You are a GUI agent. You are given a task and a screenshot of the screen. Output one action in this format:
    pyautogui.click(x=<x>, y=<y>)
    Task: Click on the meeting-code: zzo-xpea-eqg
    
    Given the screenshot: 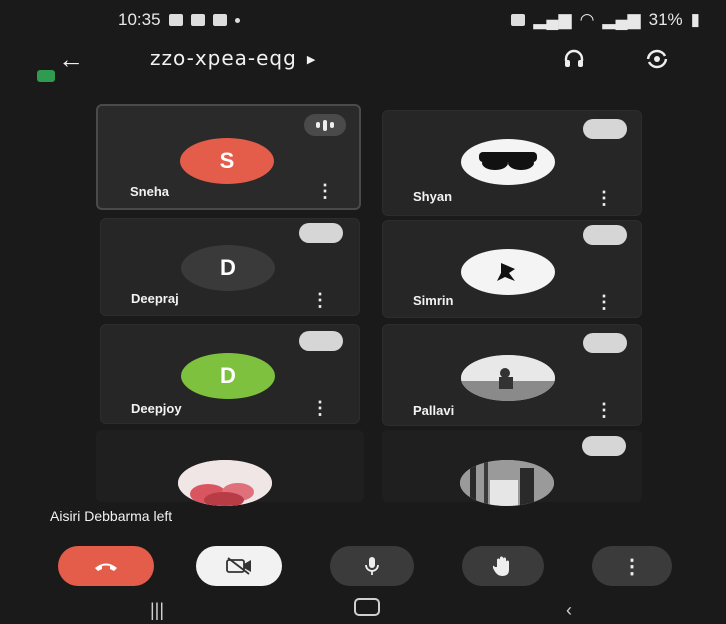 What is the action you would take?
    pyautogui.click(x=223, y=58)
    